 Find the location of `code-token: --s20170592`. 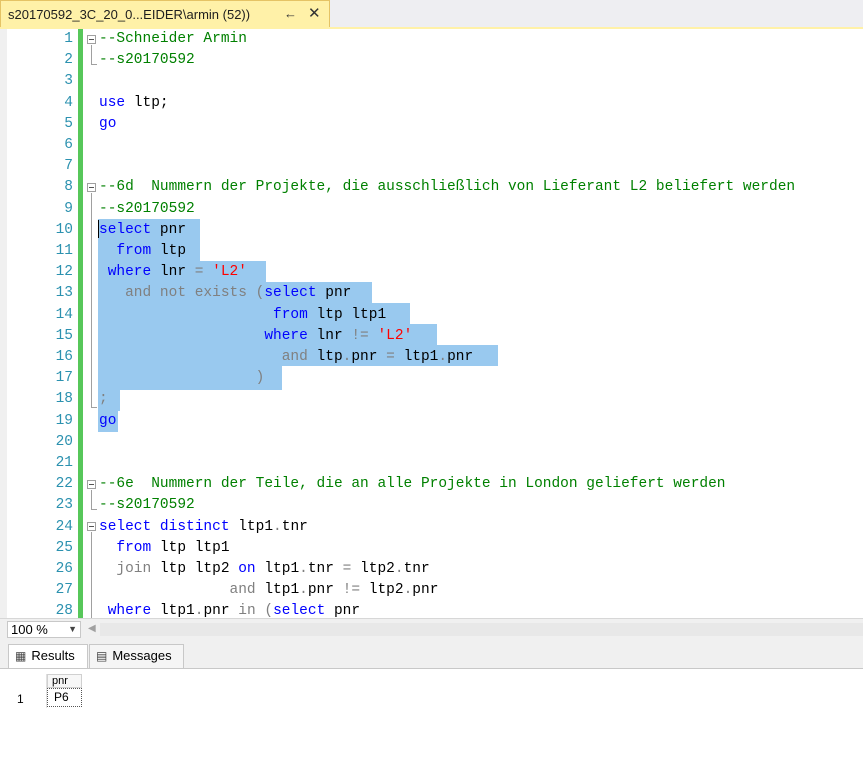

code-token: --s20170592 is located at coordinates (147, 60).